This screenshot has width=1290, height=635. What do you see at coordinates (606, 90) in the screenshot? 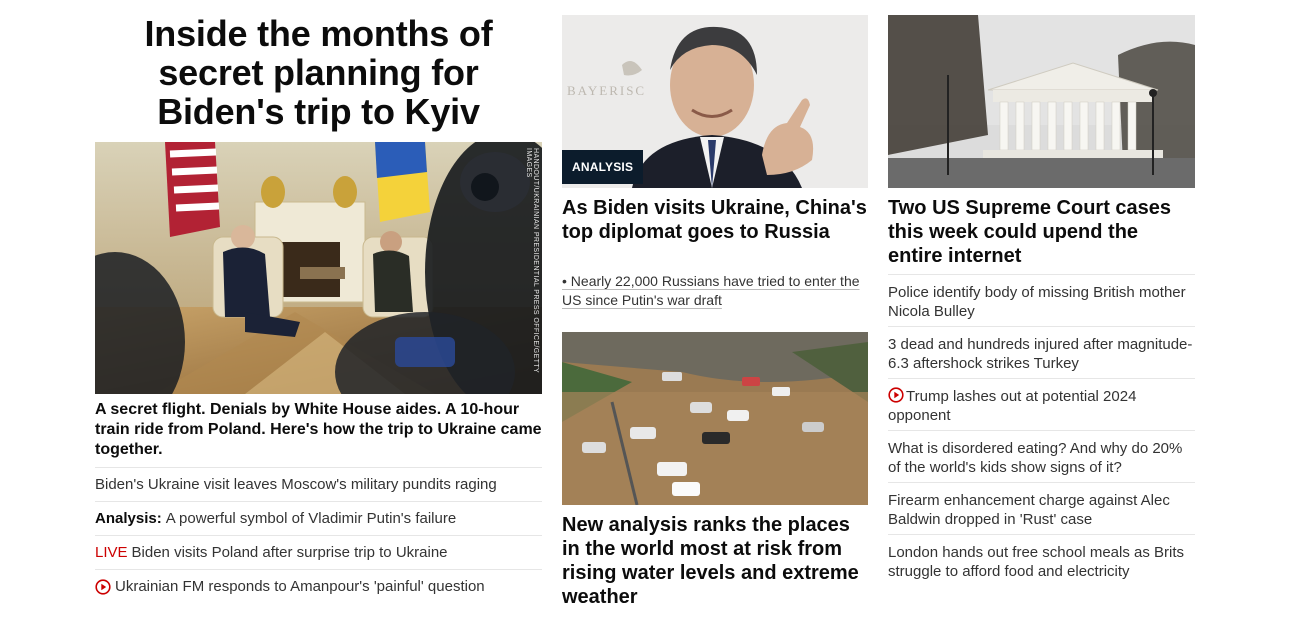
I see `backdrop-text: BAYERISC` at bounding box center [606, 90].